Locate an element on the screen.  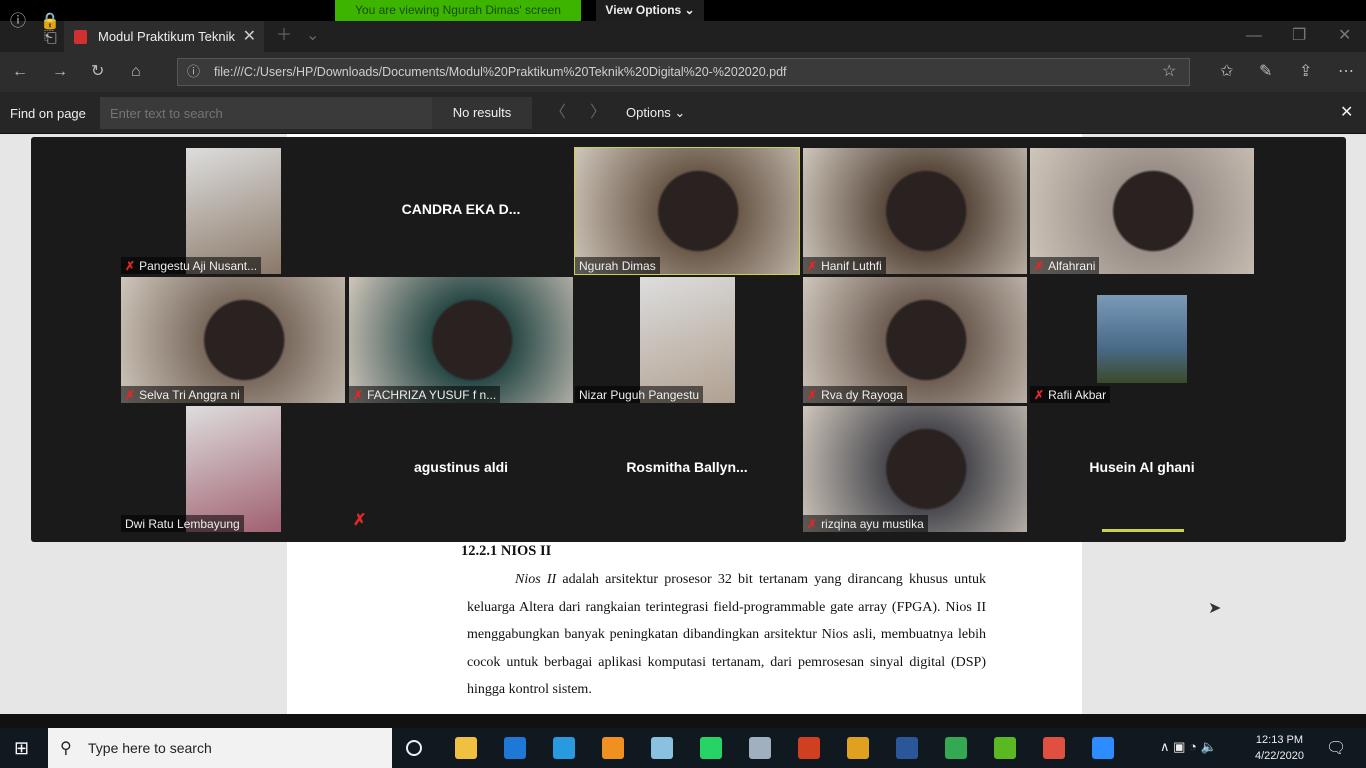
more-icon: ⋯ is located at coordinates (1346, 72).